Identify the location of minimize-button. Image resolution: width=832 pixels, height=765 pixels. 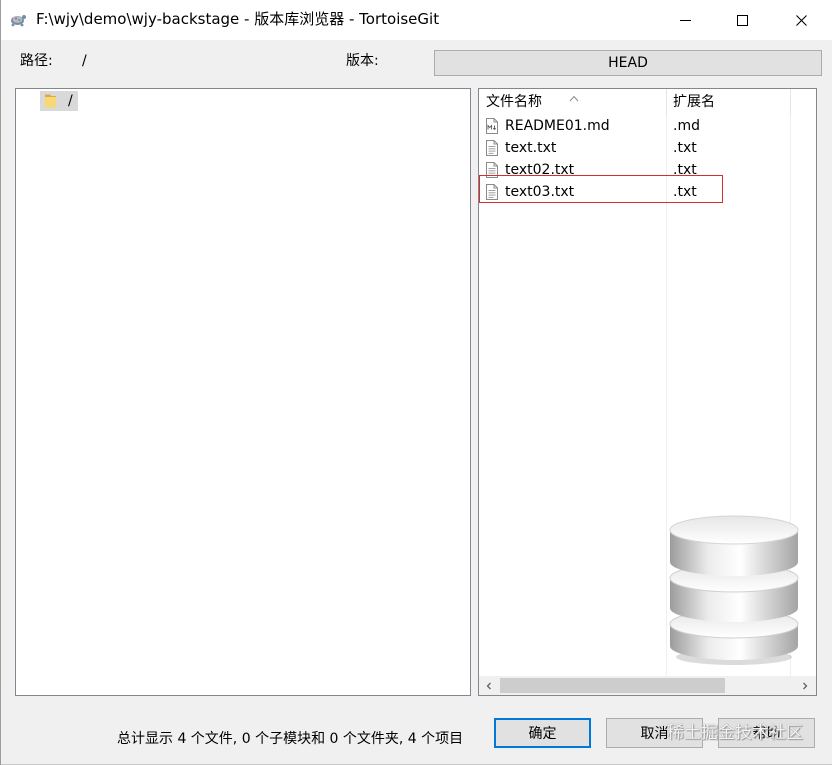
(685, 20).